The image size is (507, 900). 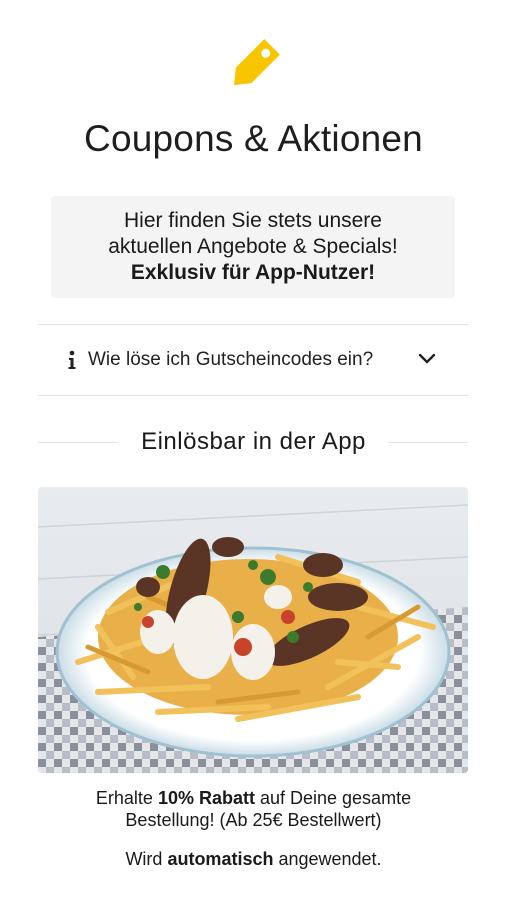 What do you see at coordinates (327, 859) in the screenshot?
I see `auto-suffix: angewendet.` at bounding box center [327, 859].